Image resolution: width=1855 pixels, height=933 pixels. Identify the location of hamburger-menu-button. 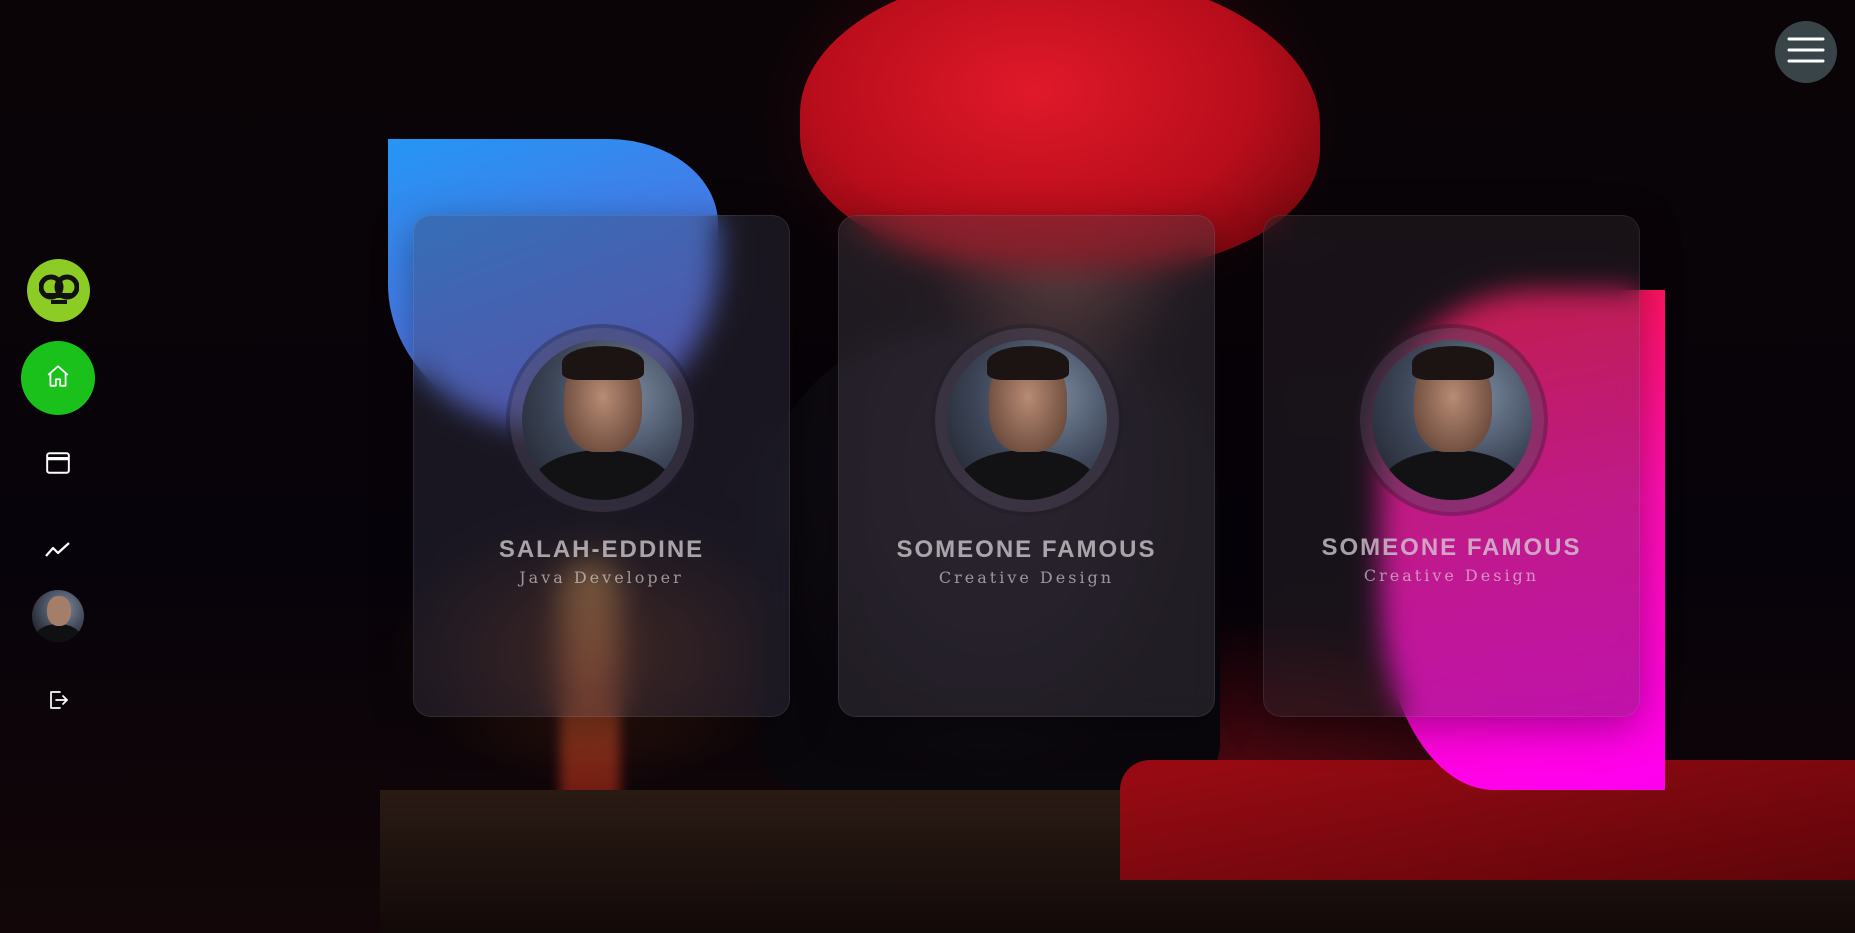
(1806, 52).